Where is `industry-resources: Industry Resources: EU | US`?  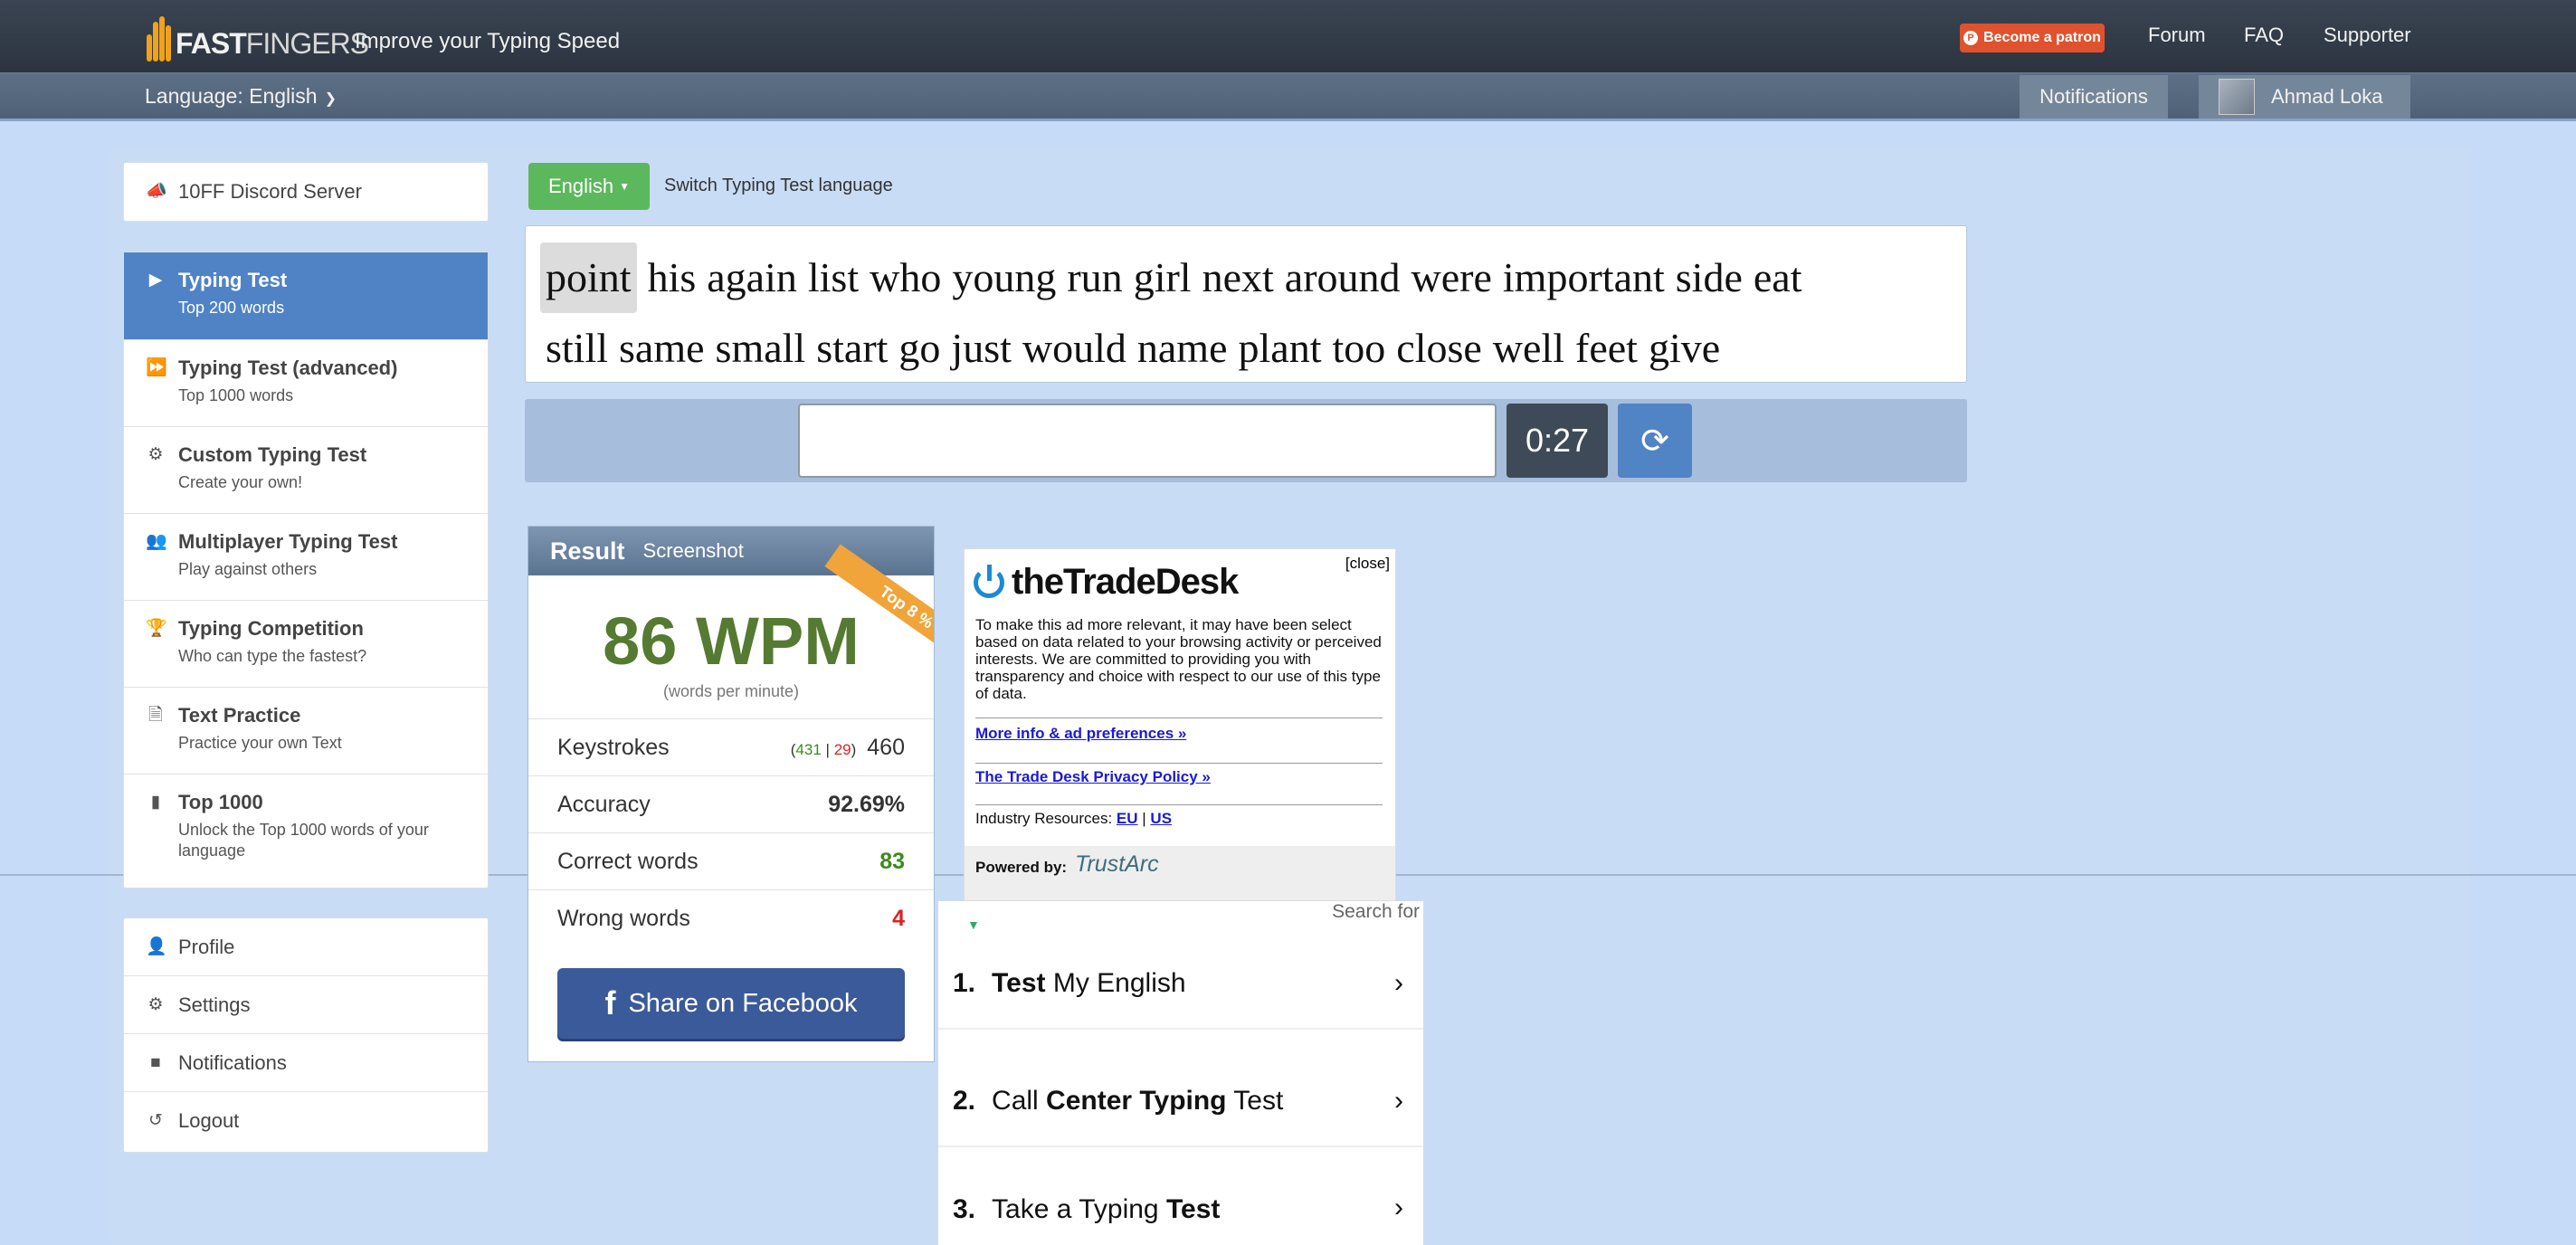
industry-resources: Industry Resources: EU | US is located at coordinates (1074, 819).